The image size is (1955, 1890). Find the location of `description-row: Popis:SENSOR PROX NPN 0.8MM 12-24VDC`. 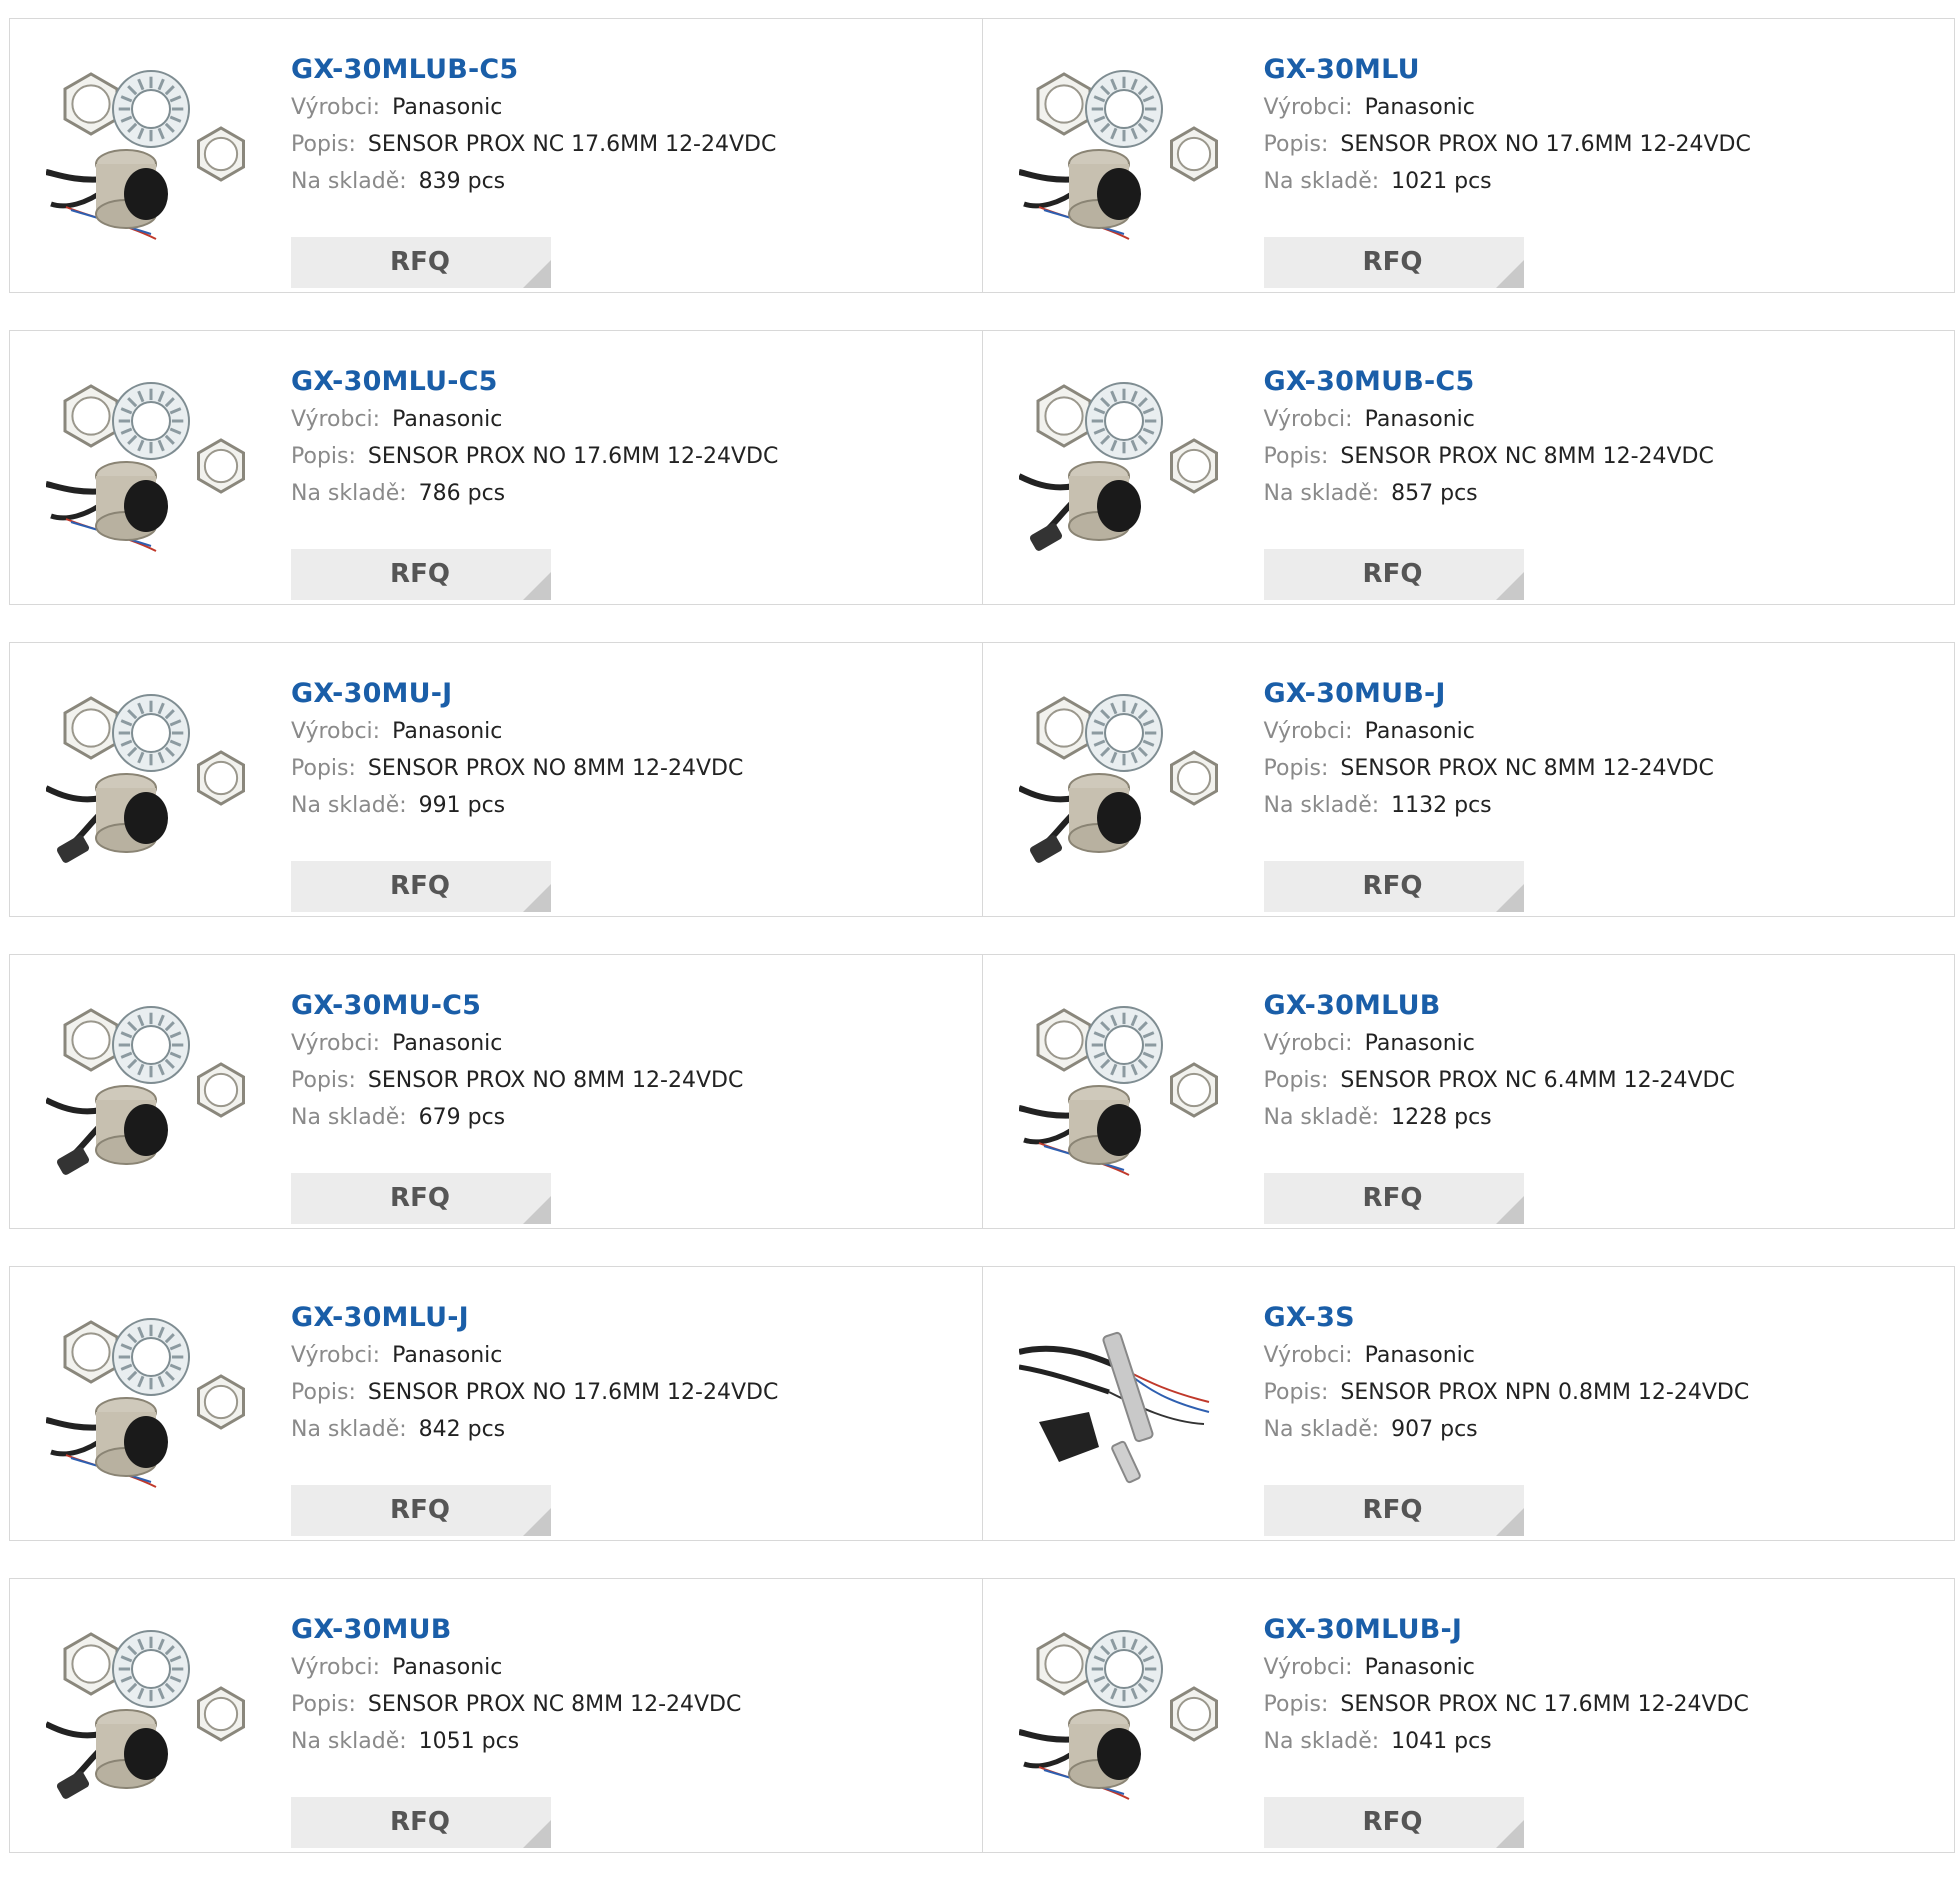

description-row: Popis:SENSOR PROX NPN 0.8MM 12-24VDC is located at coordinates (1507, 1392).